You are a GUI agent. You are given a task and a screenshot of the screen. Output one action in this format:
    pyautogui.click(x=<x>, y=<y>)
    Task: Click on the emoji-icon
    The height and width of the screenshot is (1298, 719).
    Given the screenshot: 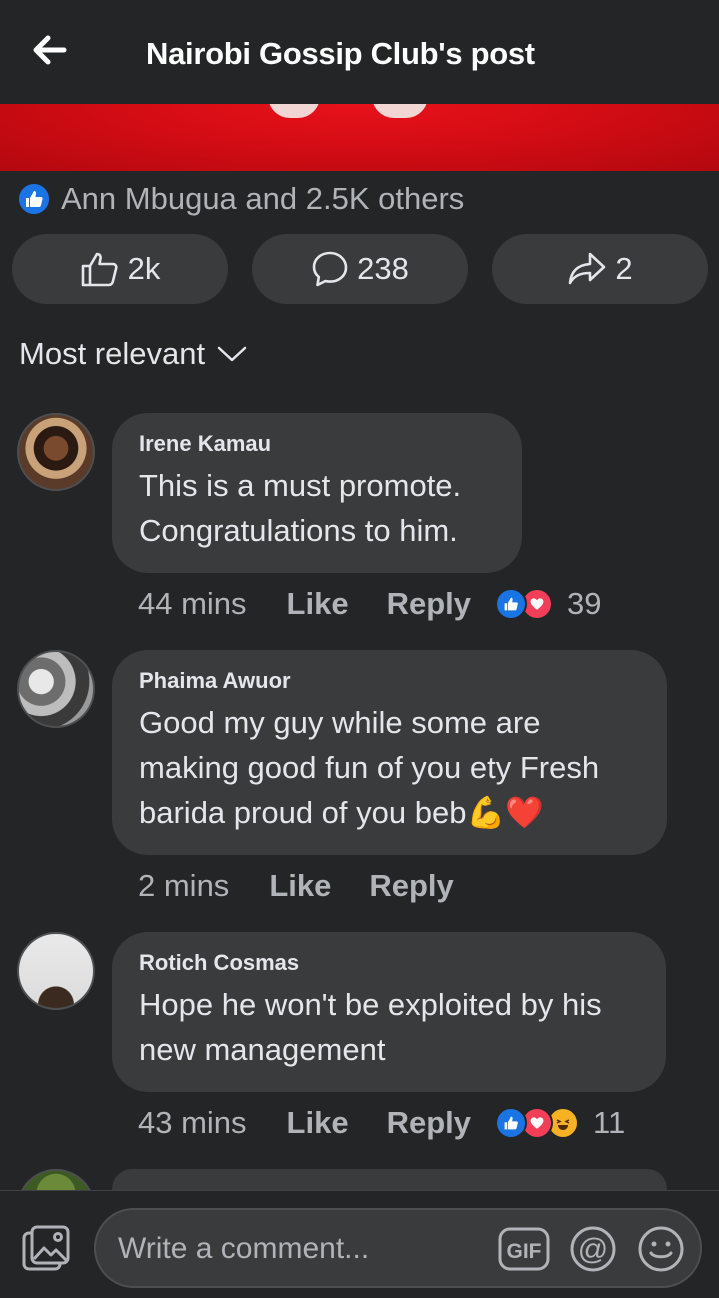 What is the action you would take?
    pyautogui.click(x=661, y=1249)
    